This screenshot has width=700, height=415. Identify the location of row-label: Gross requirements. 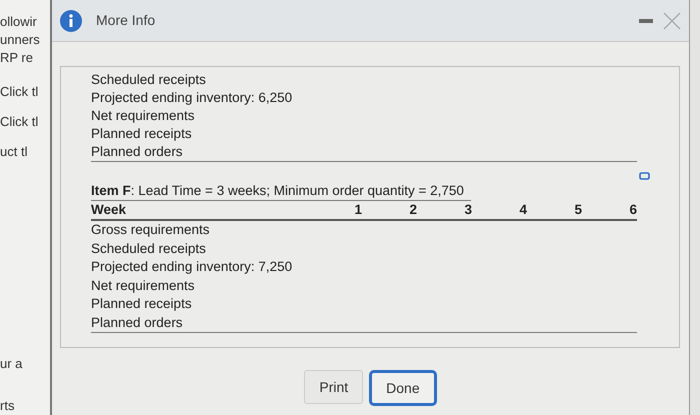
(151, 230).